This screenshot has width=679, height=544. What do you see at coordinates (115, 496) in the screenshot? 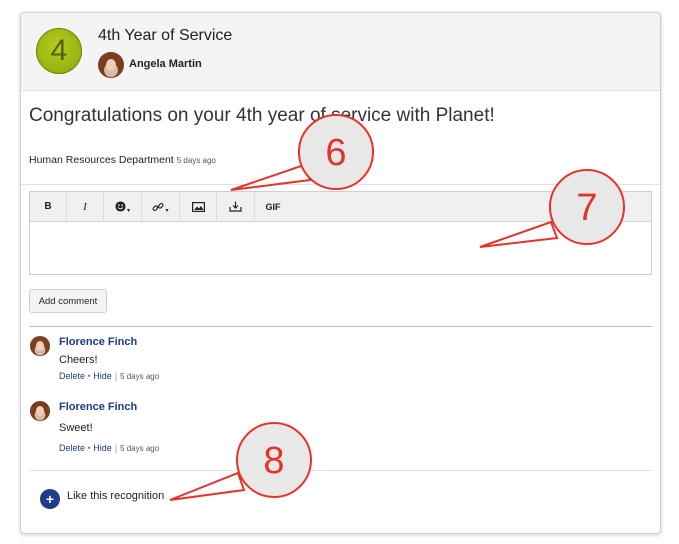
I see `like-recognition-link: Like this recognition` at bounding box center [115, 496].